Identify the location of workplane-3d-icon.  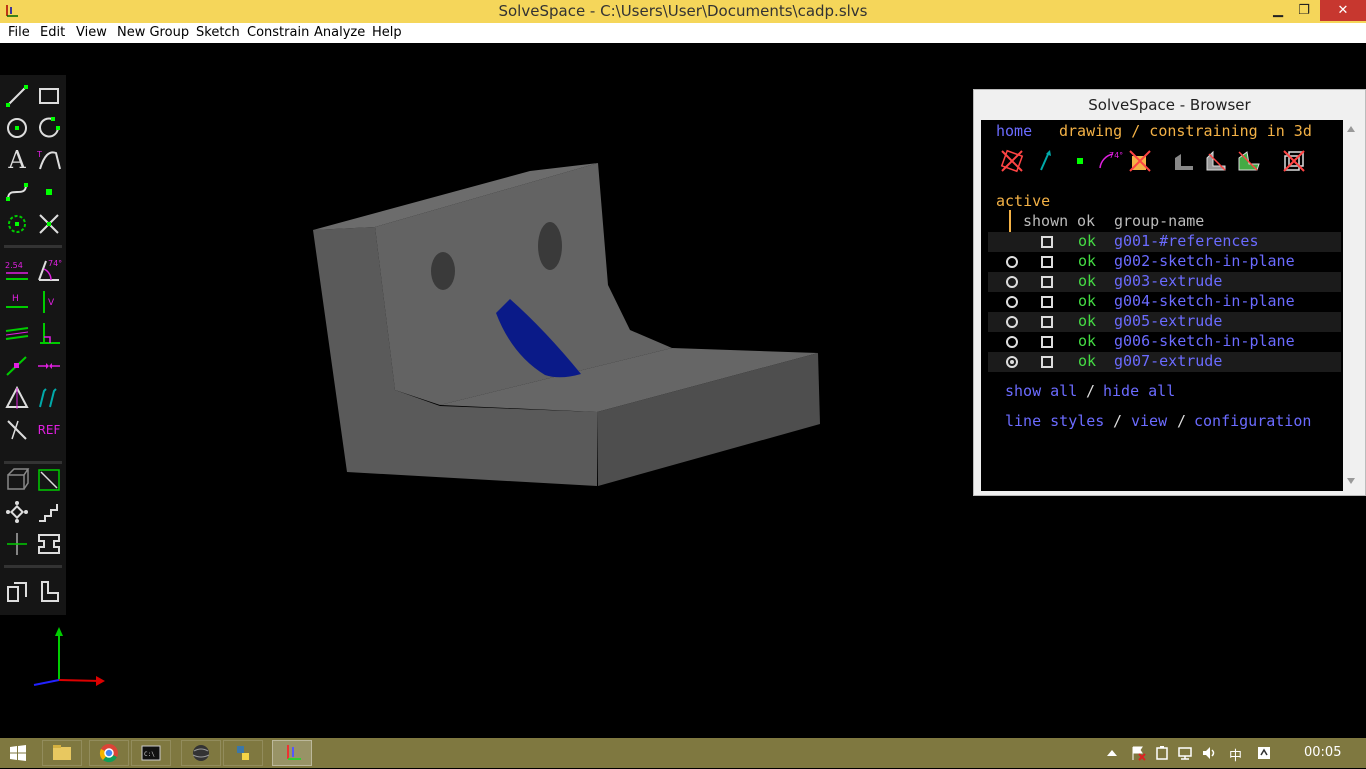
(17, 480).